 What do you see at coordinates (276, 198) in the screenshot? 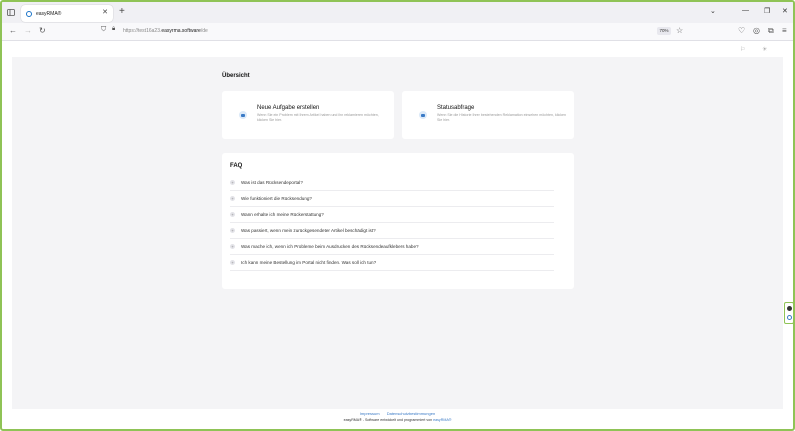
I see `faq-question: Wie funktioniert die Rücksendung?` at bounding box center [276, 198].